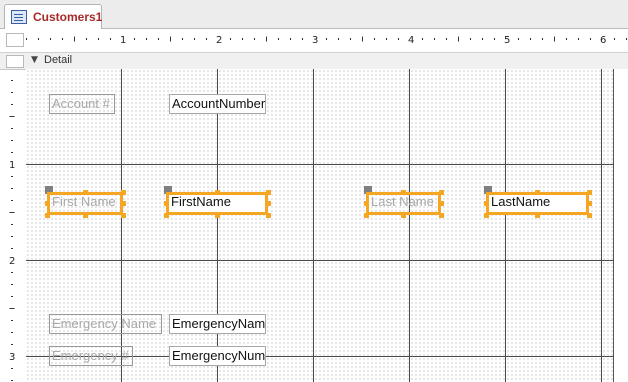 The width and height of the screenshot is (628, 382). Describe the element at coordinates (82, 104) in the screenshot. I see `account-label: Account #` at that location.